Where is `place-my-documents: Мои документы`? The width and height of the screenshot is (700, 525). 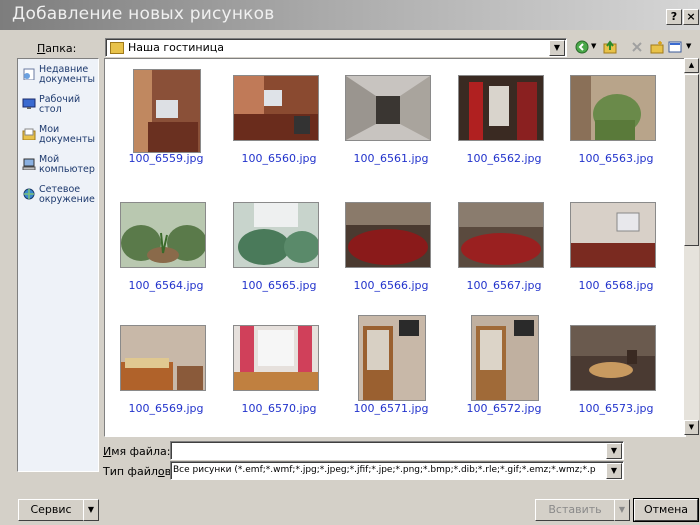
place-my-documents: Мои документы is located at coordinates (60, 140).